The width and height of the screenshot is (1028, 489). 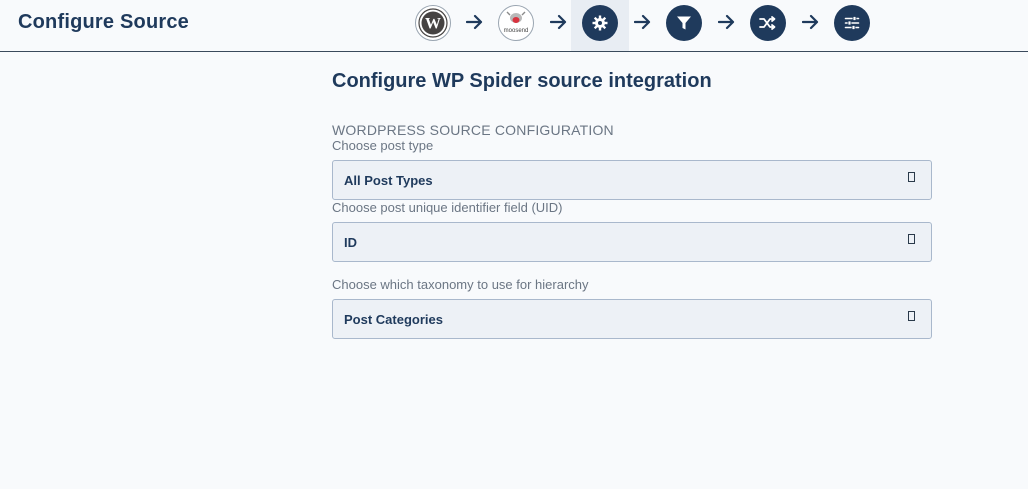 I want to click on post-type-select: All Post Types, so click(x=632, y=180).